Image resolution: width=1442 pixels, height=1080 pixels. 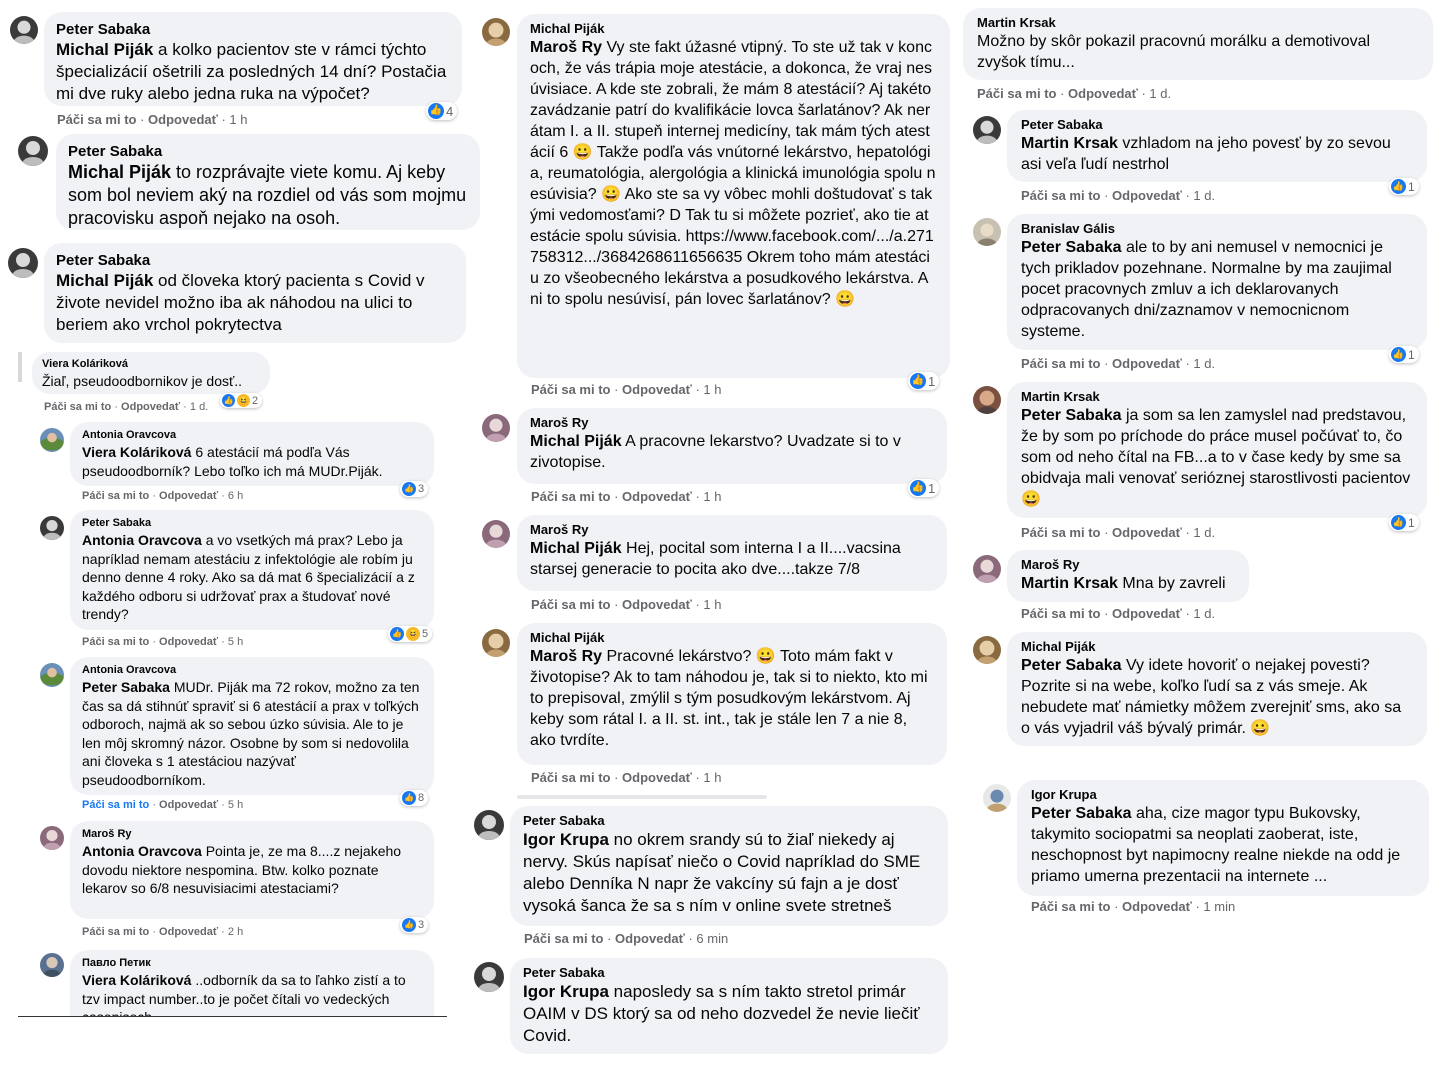 What do you see at coordinates (442, 111) in the screenshot?
I see `reaction-count: 👍 4` at bounding box center [442, 111].